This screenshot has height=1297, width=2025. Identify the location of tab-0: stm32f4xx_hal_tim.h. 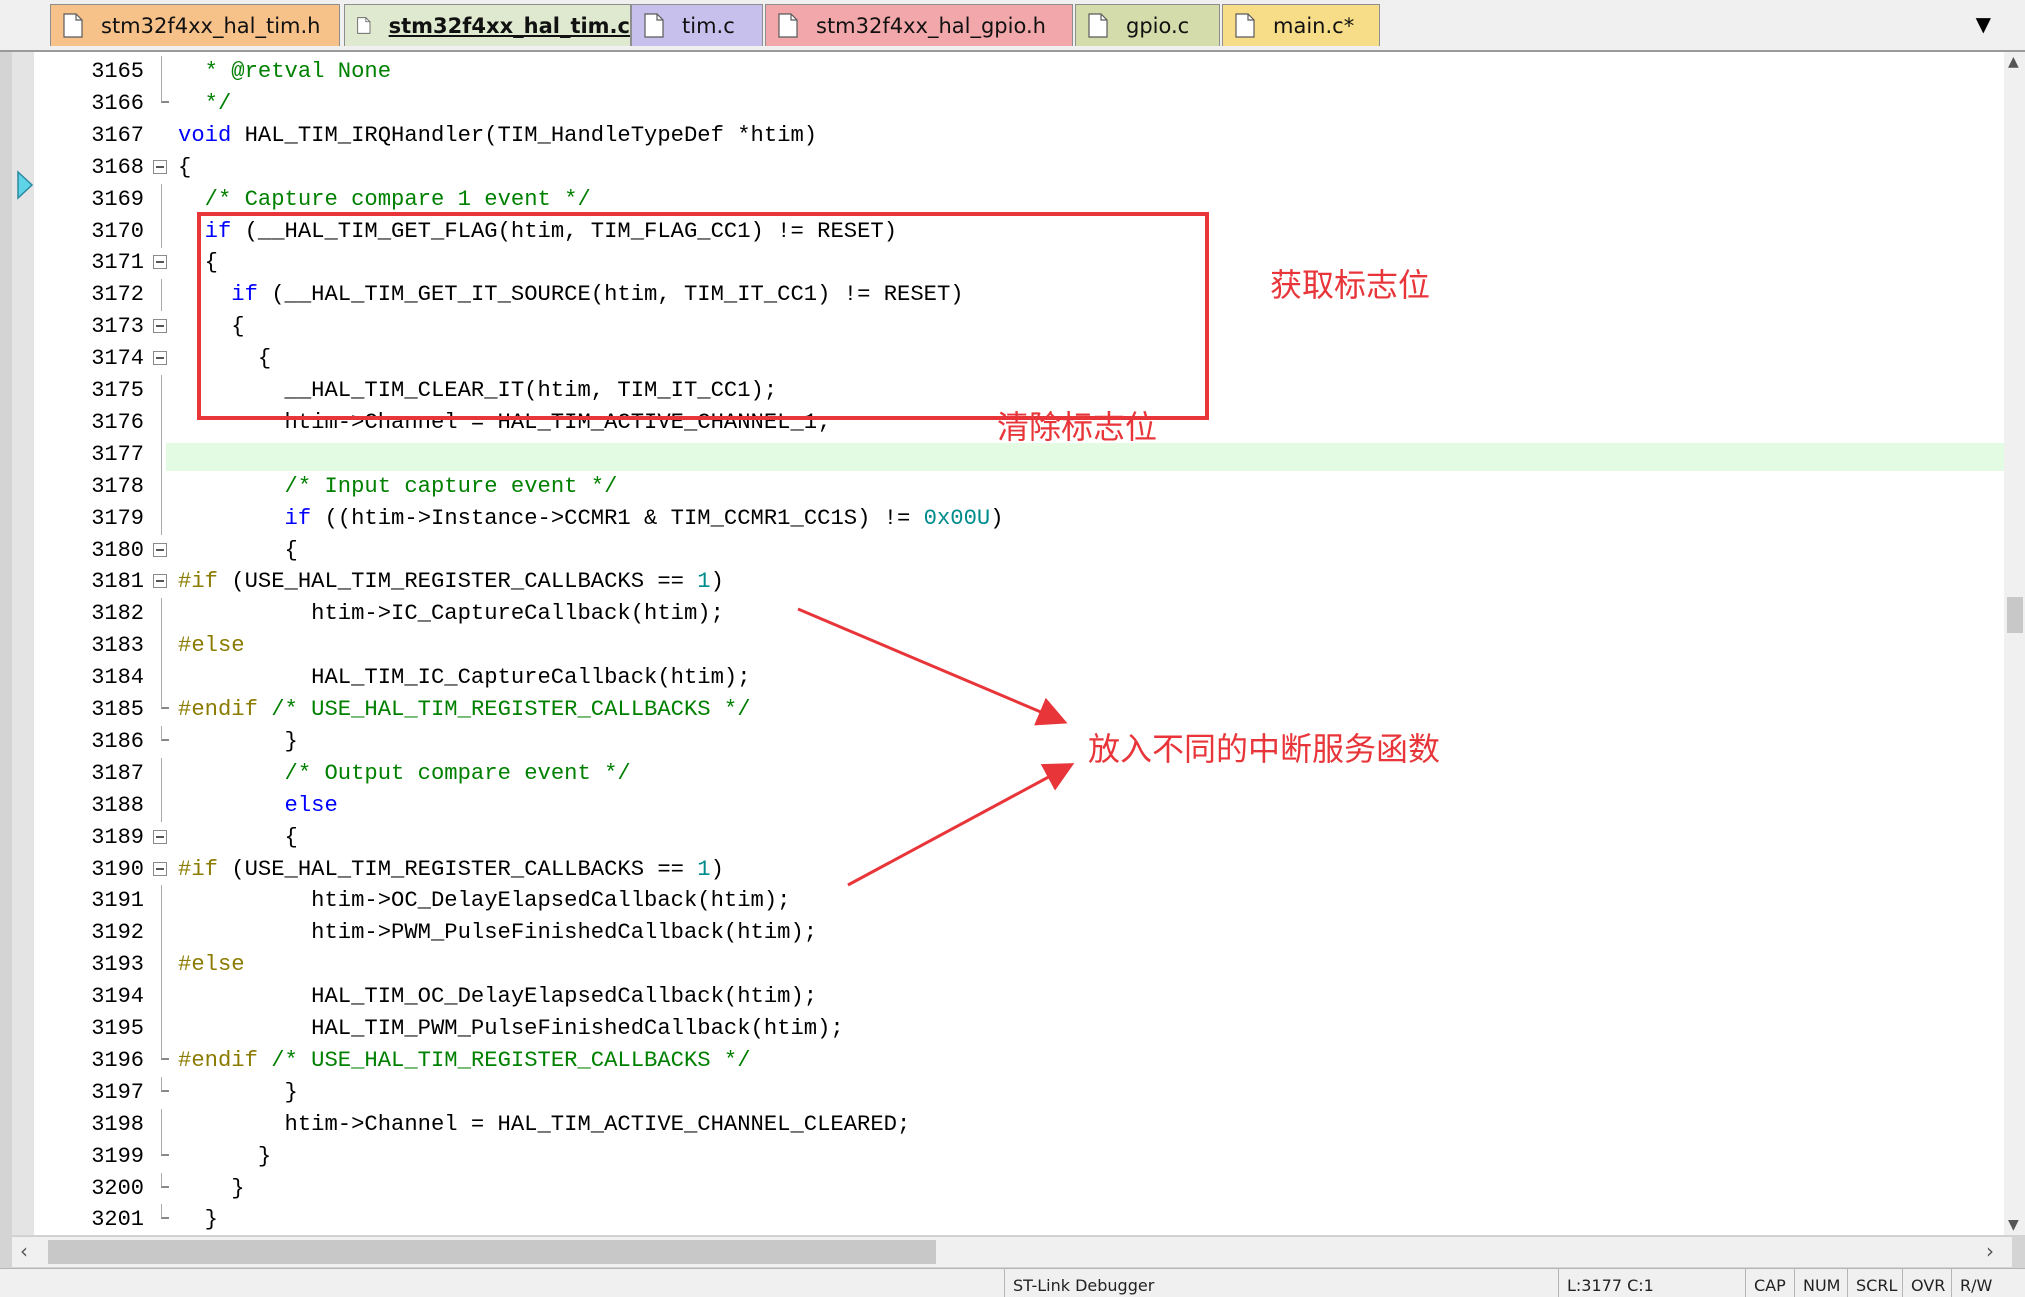
(195, 25).